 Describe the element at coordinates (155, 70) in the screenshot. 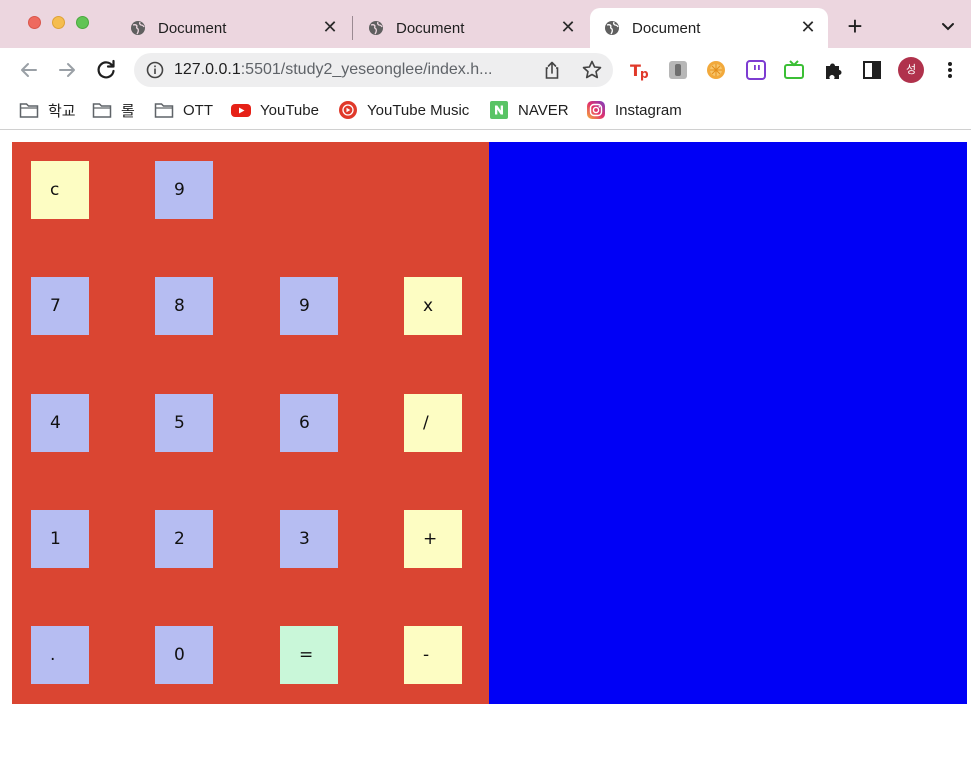

I see `info-icon` at that location.